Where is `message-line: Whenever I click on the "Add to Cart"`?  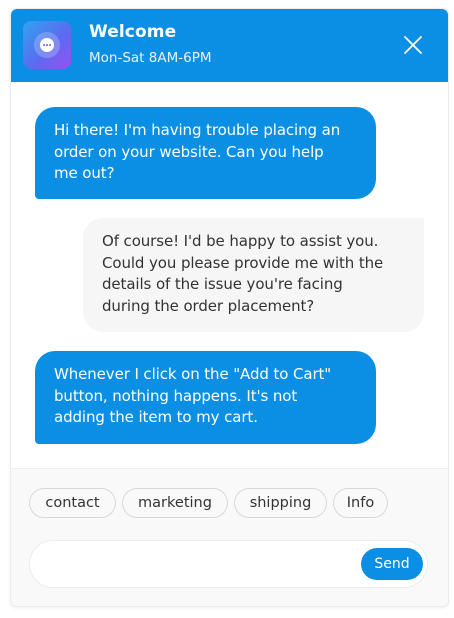 message-line: Whenever I click on the "Add to Cart" is located at coordinates (193, 374).